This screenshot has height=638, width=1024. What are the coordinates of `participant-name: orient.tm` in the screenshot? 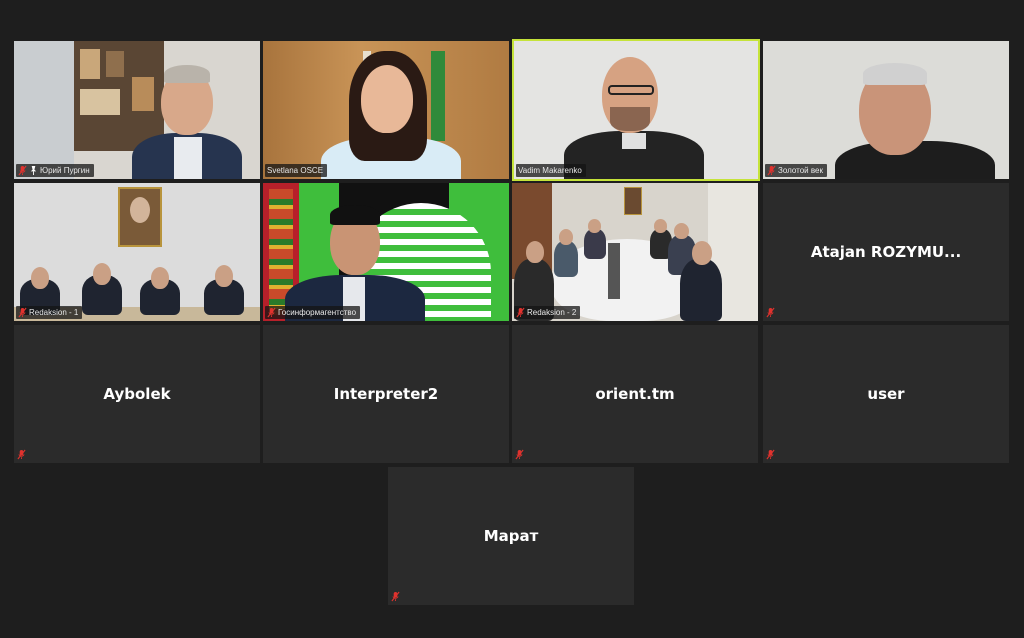 It's located at (635, 394).